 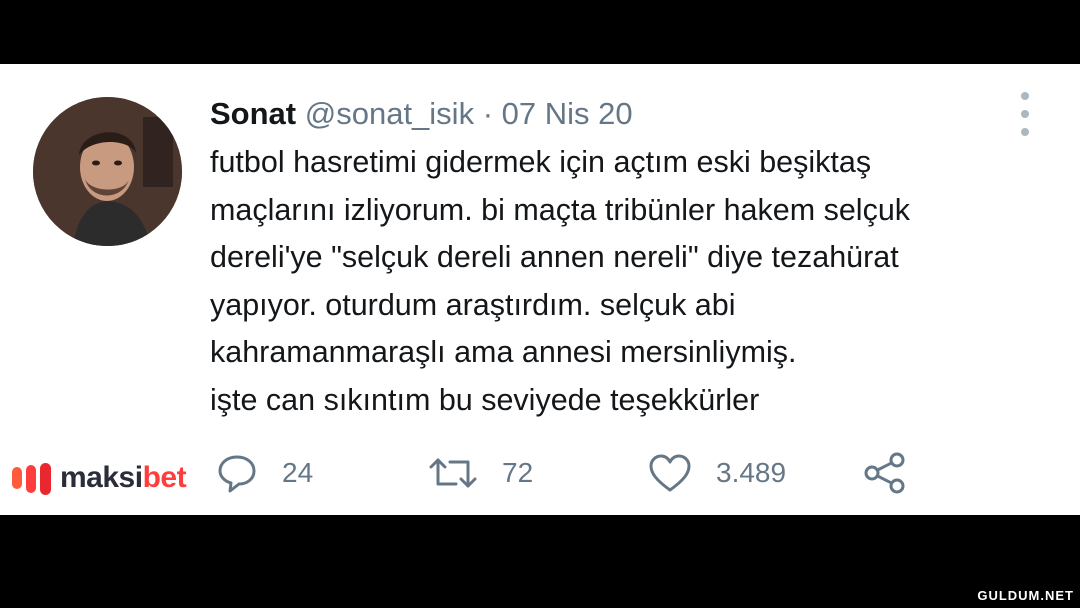 What do you see at coordinates (237, 474) in the screenshot?
I see `reply-icon` at bounding box center [237, 474].